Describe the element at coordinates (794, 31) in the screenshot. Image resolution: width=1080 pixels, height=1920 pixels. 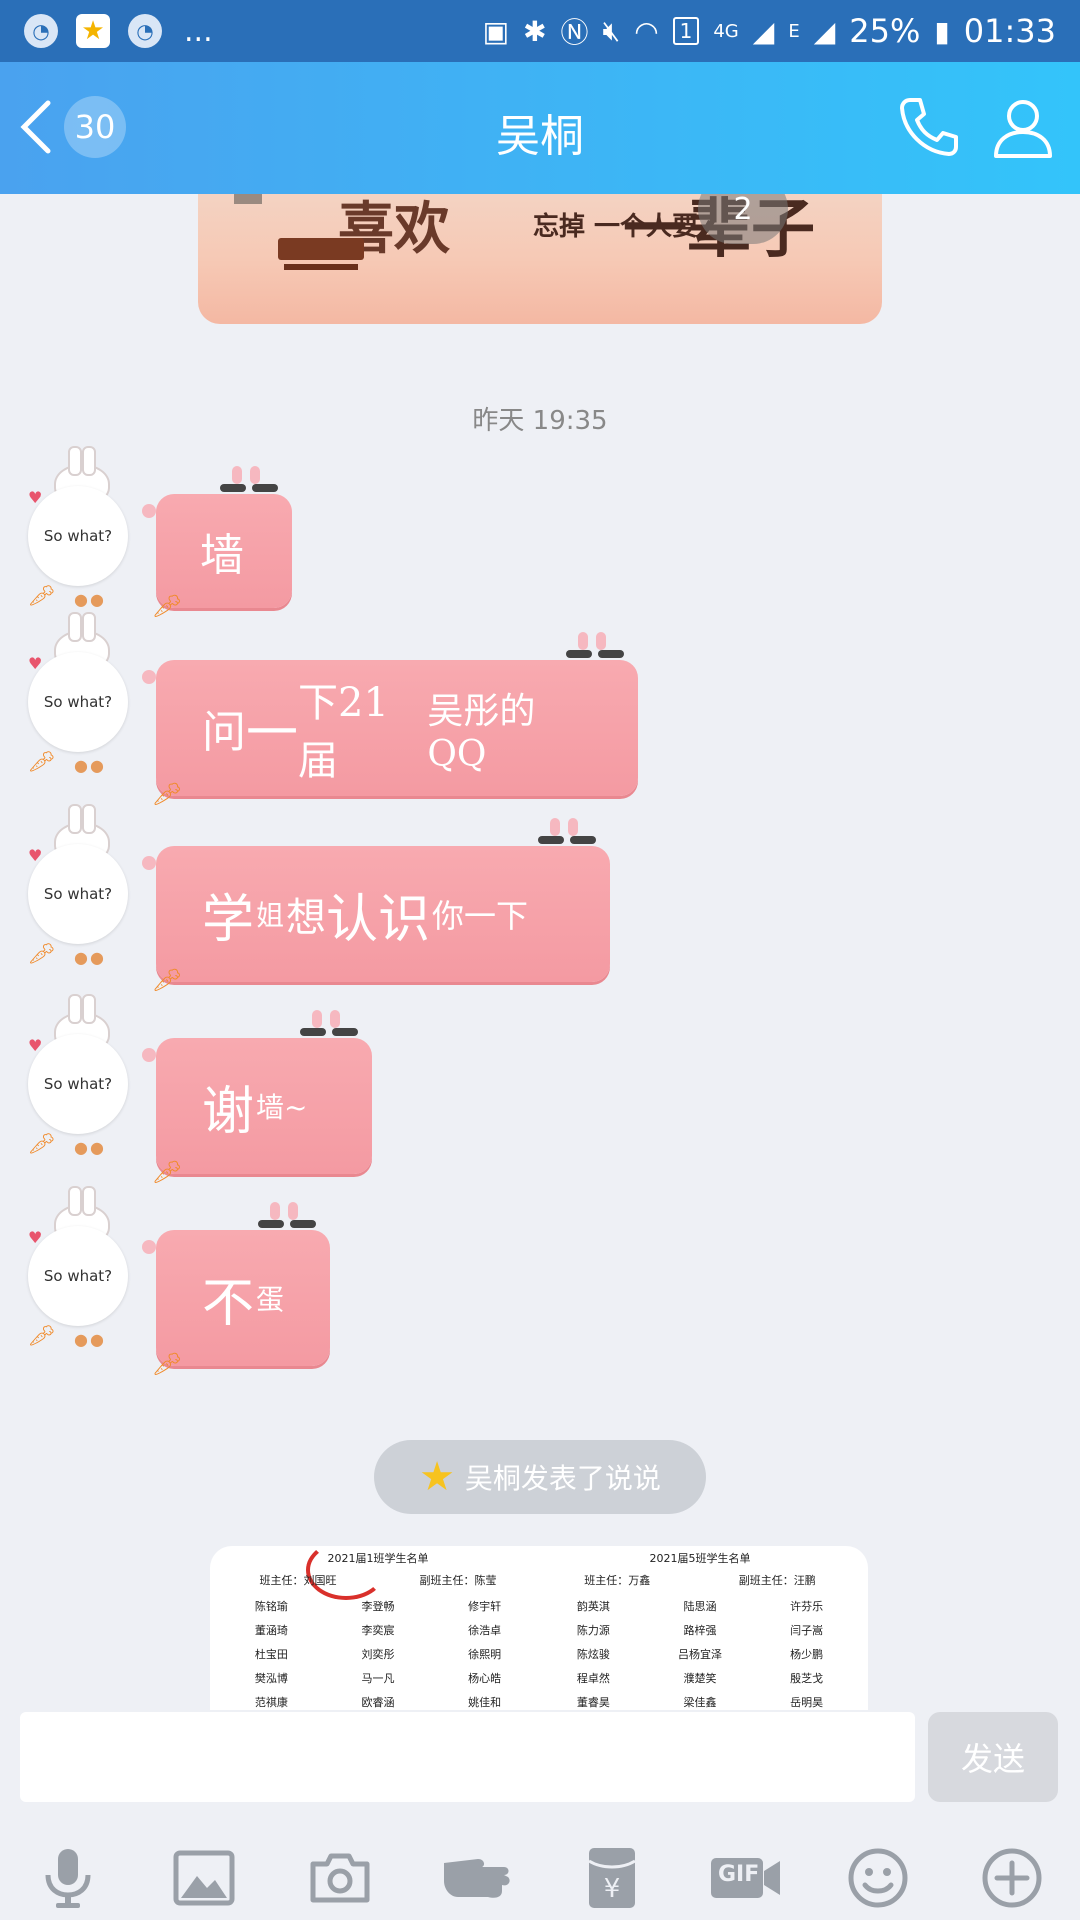
I see `network-type-2: E` at that location.